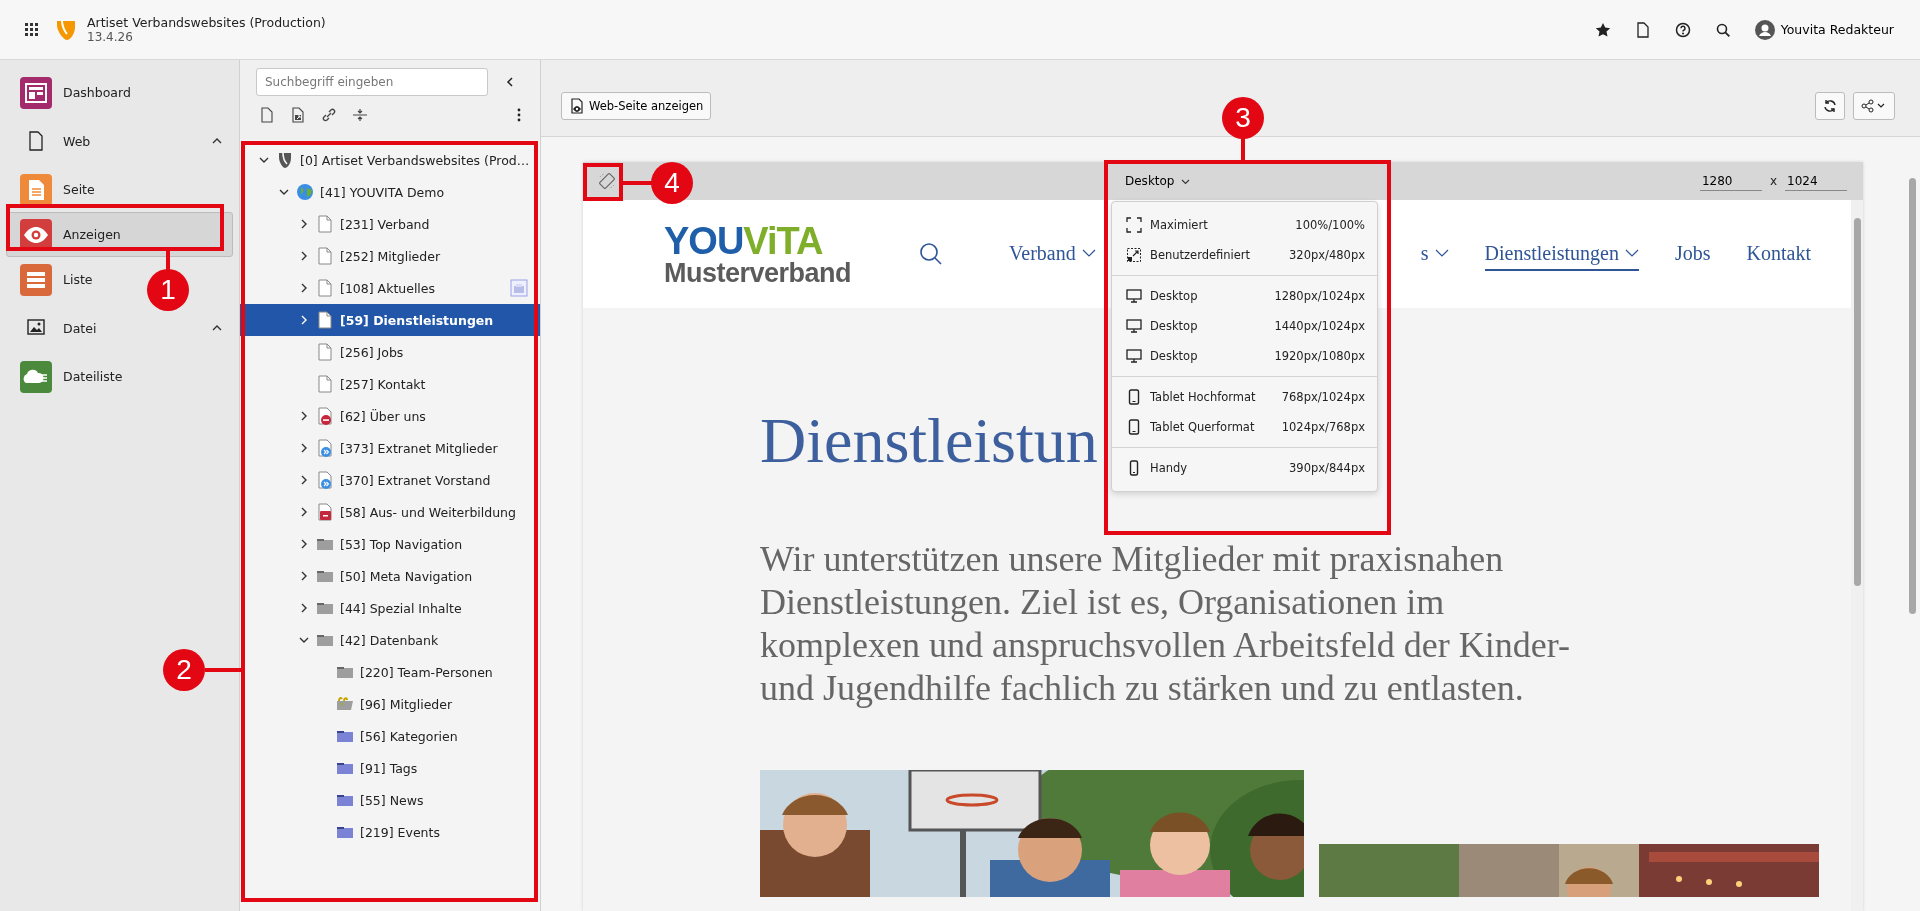 The width and height of the screenshot is (1920, 911). Describe the element at coordinates (1244, 397) in the screenshot. I see `device-option: Tablet Hochformat 768px/1024px` at that location.